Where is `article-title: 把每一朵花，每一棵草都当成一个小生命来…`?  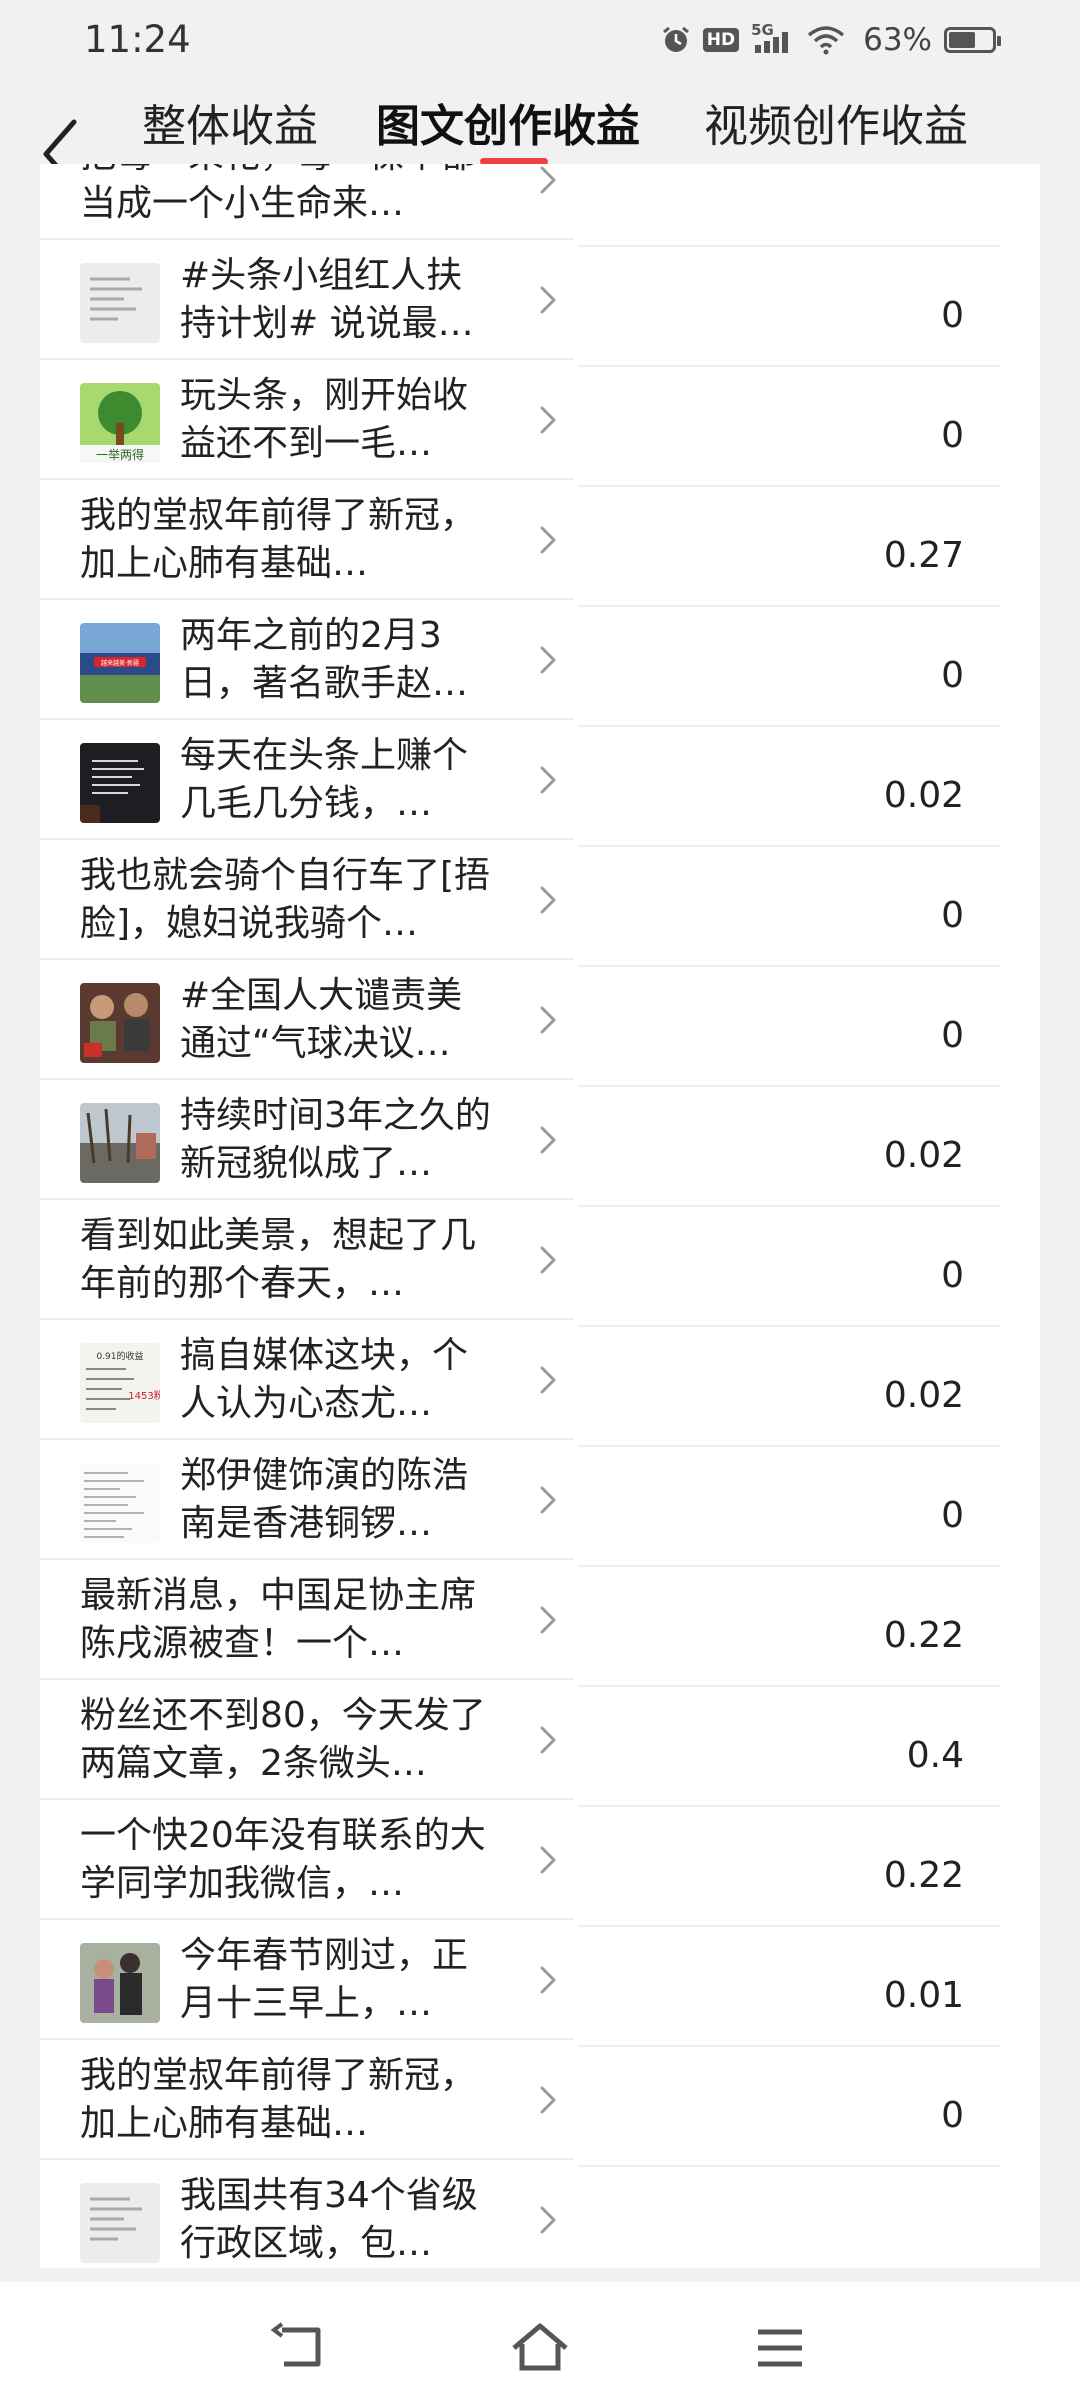 article-title: 把每一朵花，每一棵草都当成一个小生命来… is located at coordinates (278, 194).